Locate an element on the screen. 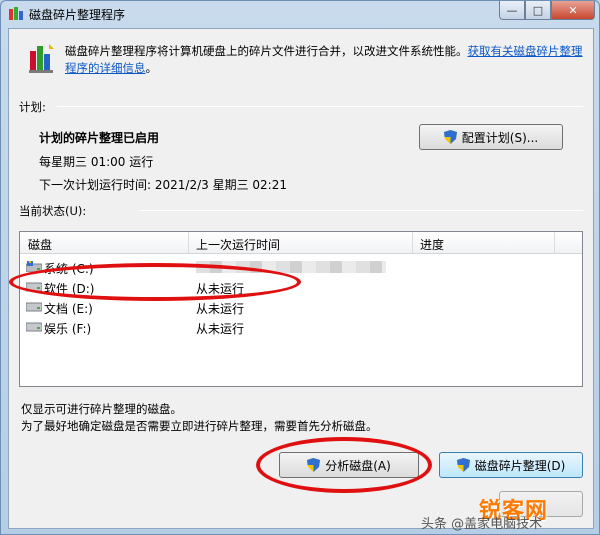 Image resolution: width=600 pixels, height=535 pixels. disk-name: 系统 (C:) is located at coordinates (69, 269).